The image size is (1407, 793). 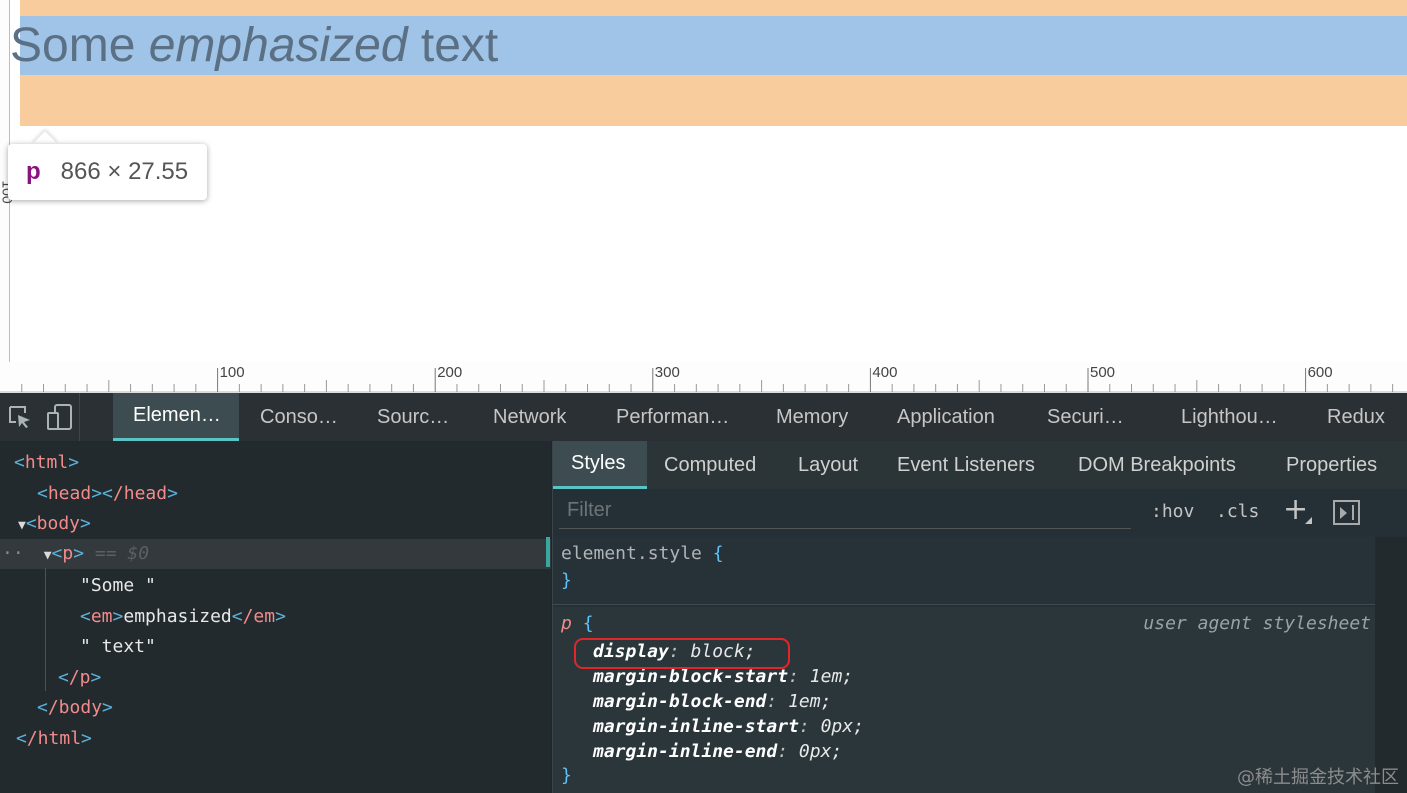 I want to click on tab-styles: Styles, so click(x=600, y=465).